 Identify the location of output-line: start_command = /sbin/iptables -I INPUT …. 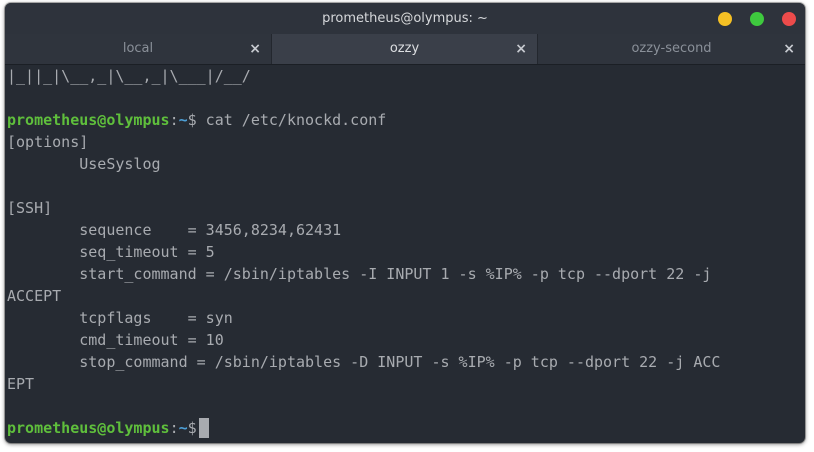
(359, 274).